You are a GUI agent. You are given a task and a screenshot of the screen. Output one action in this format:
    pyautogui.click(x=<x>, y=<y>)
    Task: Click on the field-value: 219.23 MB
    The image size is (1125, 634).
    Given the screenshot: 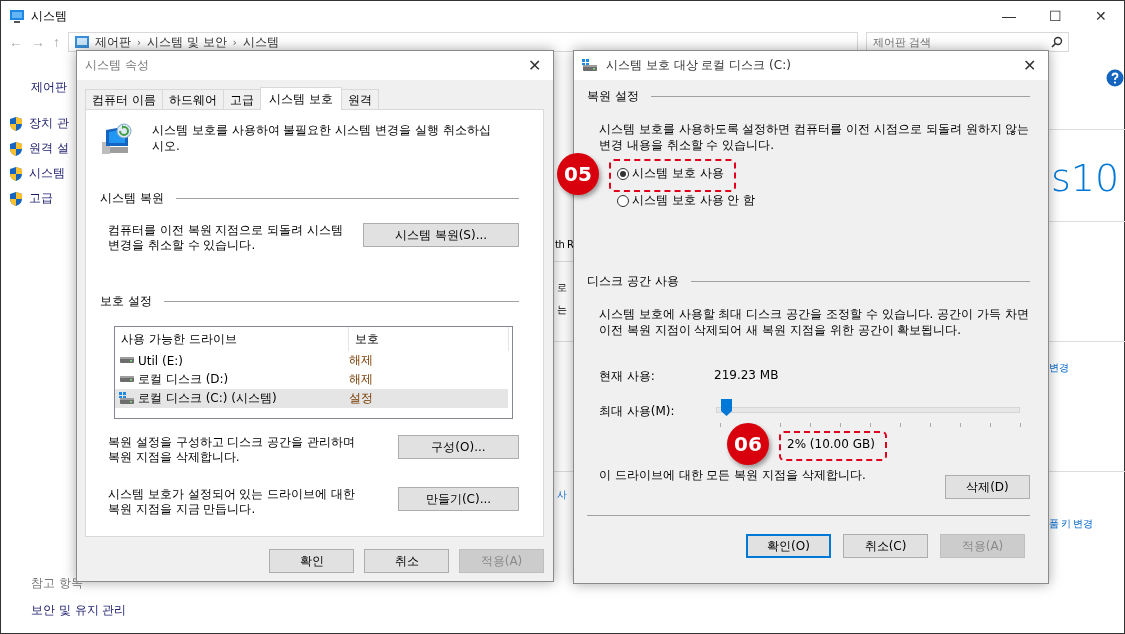 What is the action you would take?
    pyautogui.click(x=746, y=376)
    